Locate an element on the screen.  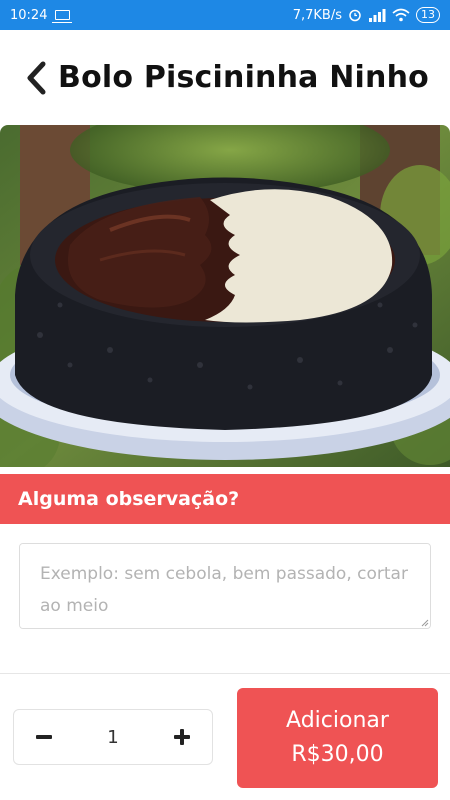
page-title: Bolo Piscininha Ninho c is located at coordinates (247, 77).